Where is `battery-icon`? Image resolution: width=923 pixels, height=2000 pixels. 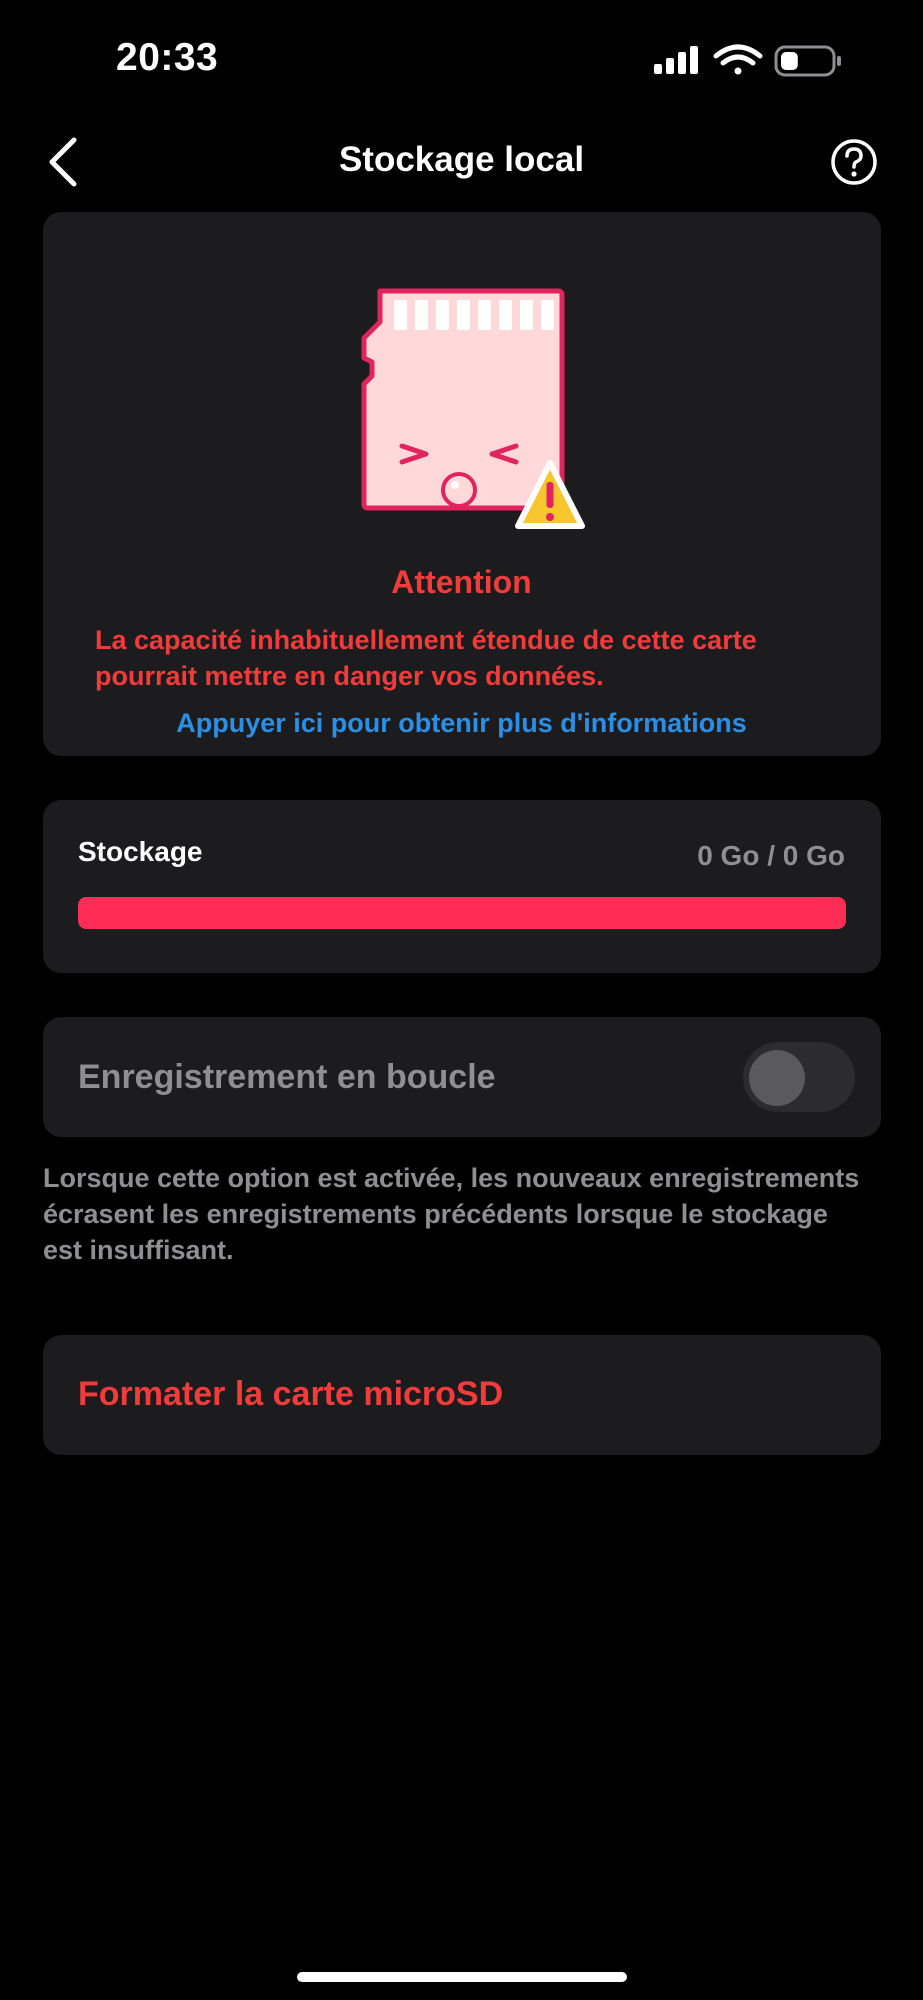 battery-icon is located at coordinates (807, 61).